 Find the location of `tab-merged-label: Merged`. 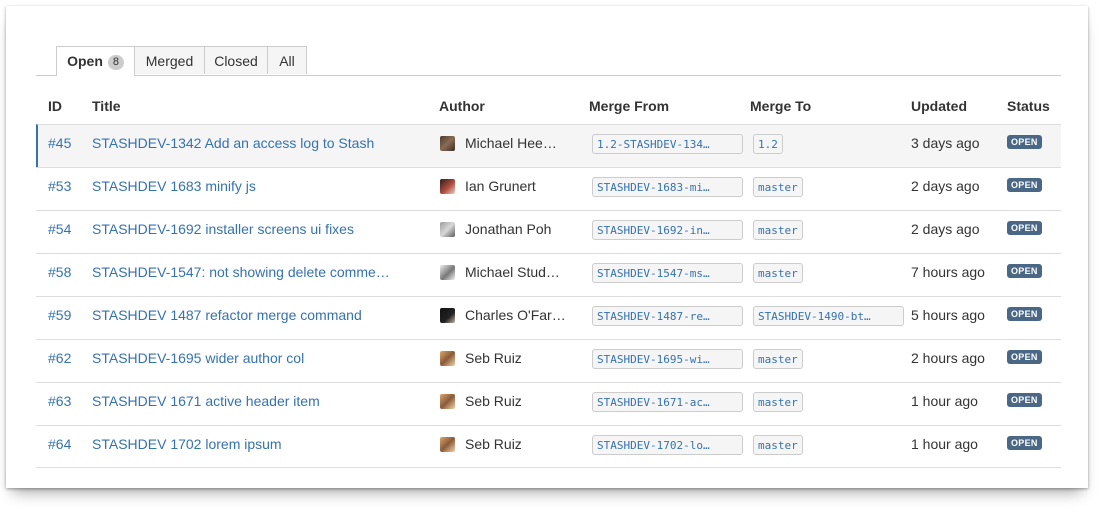

tab-merged-label: Merged is located at coordinates (169, 61).